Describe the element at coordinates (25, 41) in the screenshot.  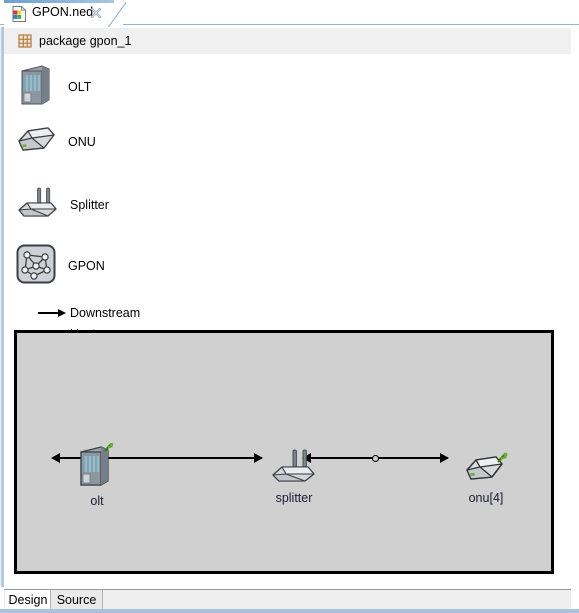
I see `package-grid-icon` at that location.